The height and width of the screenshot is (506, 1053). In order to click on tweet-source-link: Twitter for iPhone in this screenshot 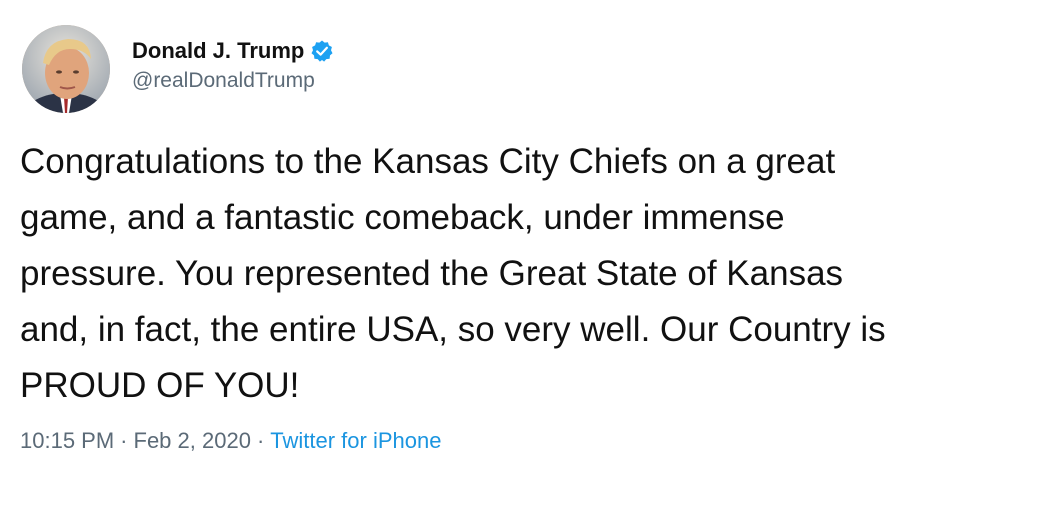, I will do `click(355, 440)`.